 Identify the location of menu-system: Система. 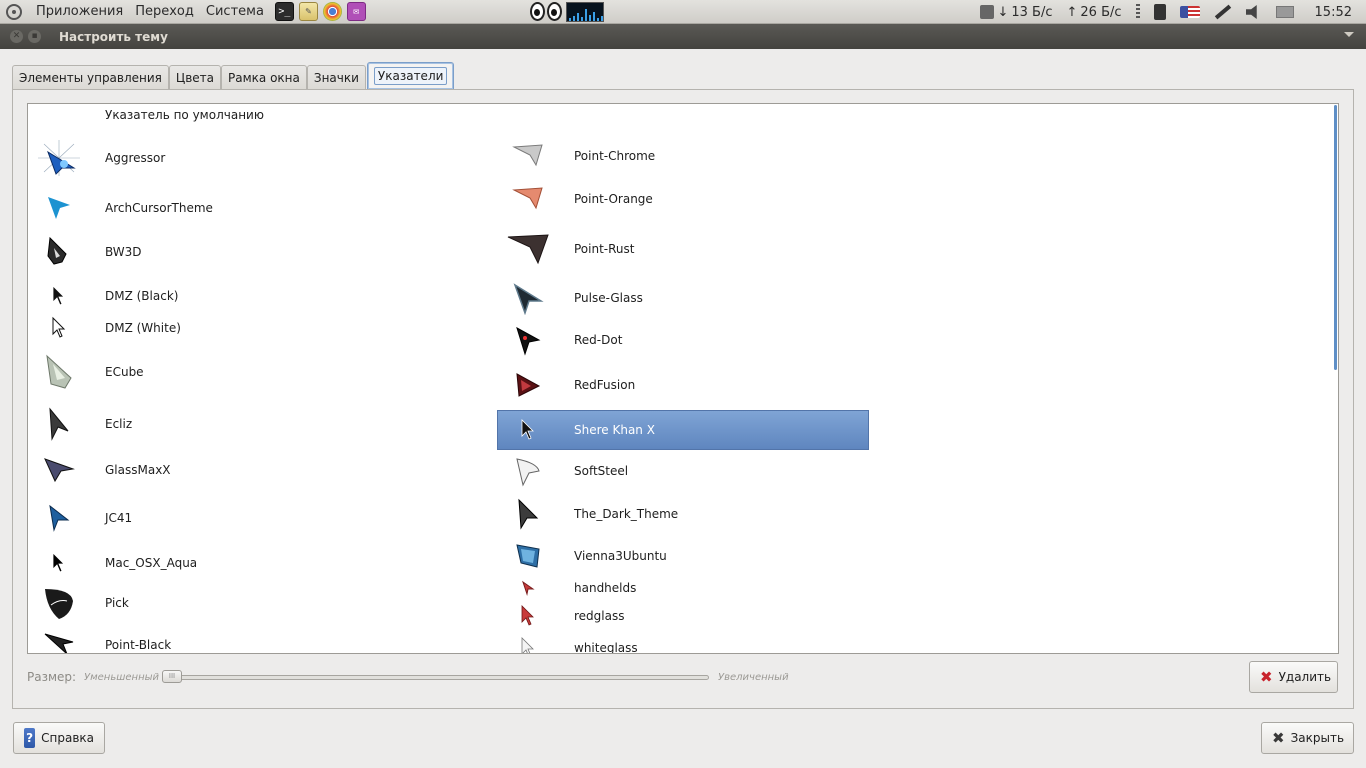
(235, 11).